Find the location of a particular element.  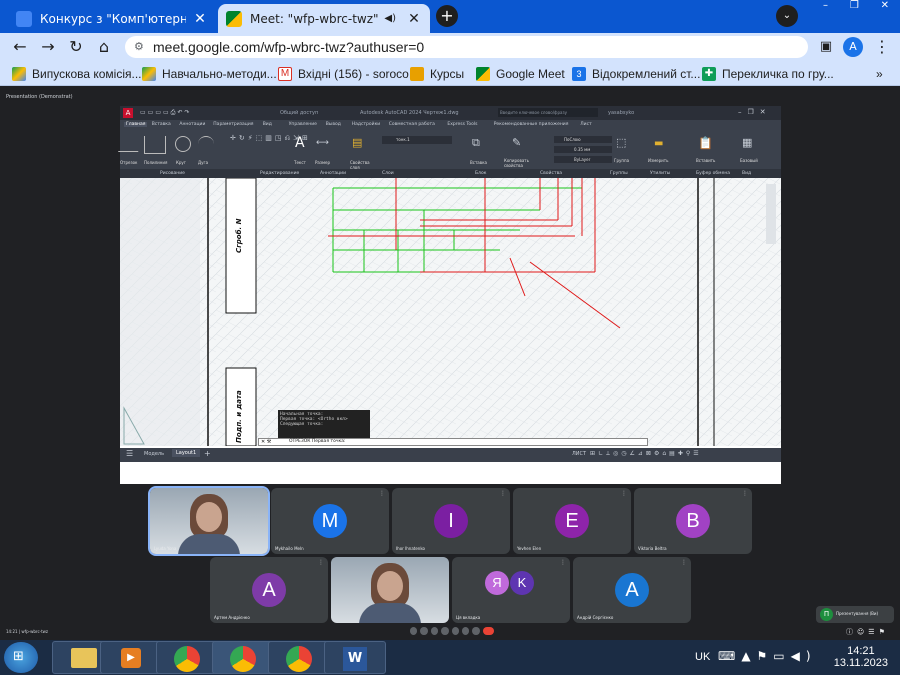

taskbar-media: ▶ is located at coordinates (131, 657).